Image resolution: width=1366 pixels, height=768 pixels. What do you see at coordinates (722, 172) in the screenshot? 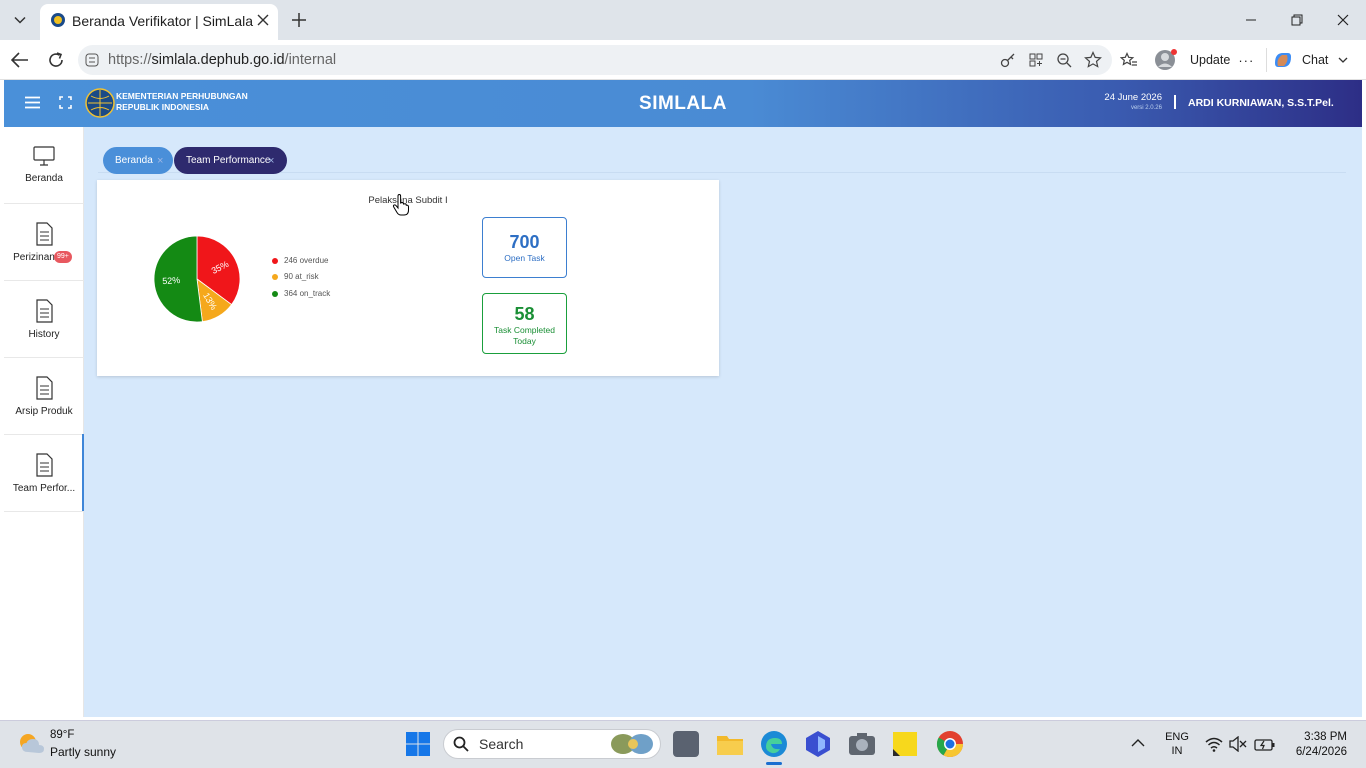
I see `tab-bar-divider` at bounding box center [722, 172].